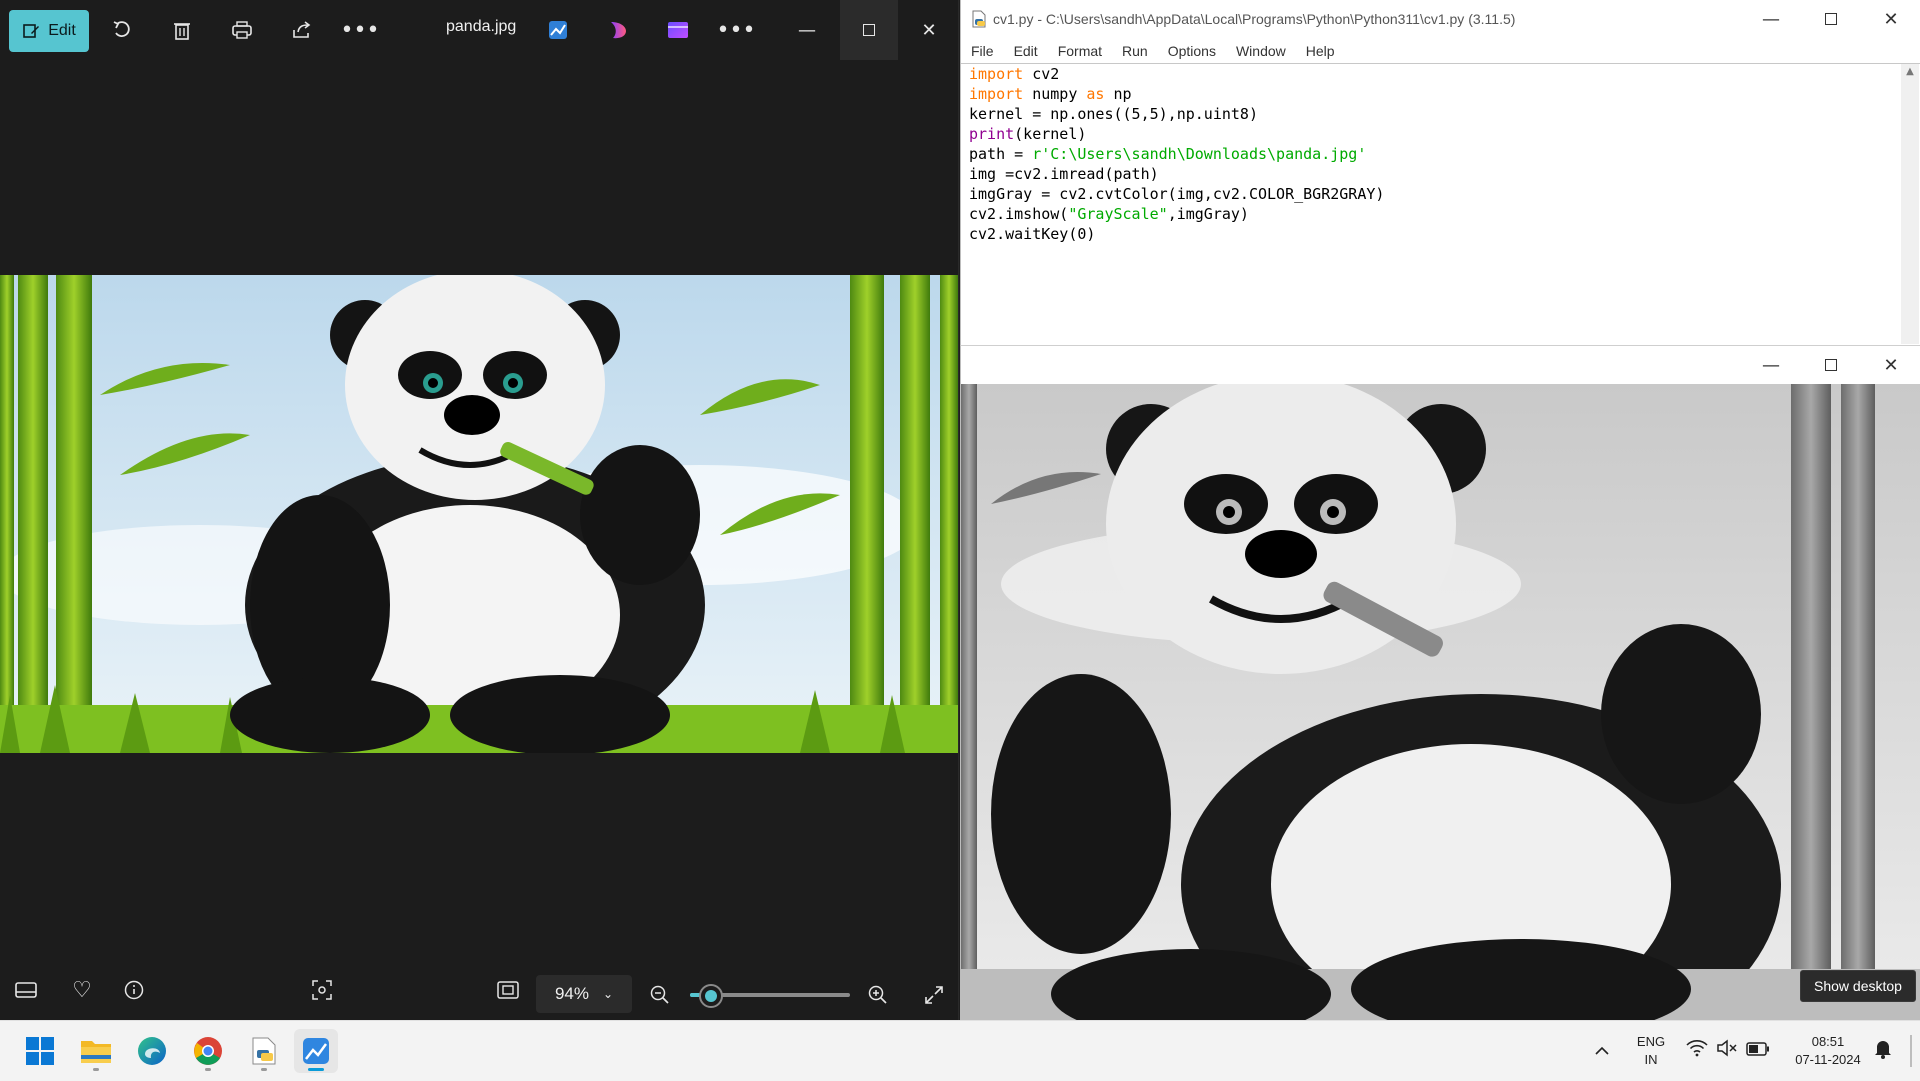  I want to click on menu-run: Run, so click(1135, 51).